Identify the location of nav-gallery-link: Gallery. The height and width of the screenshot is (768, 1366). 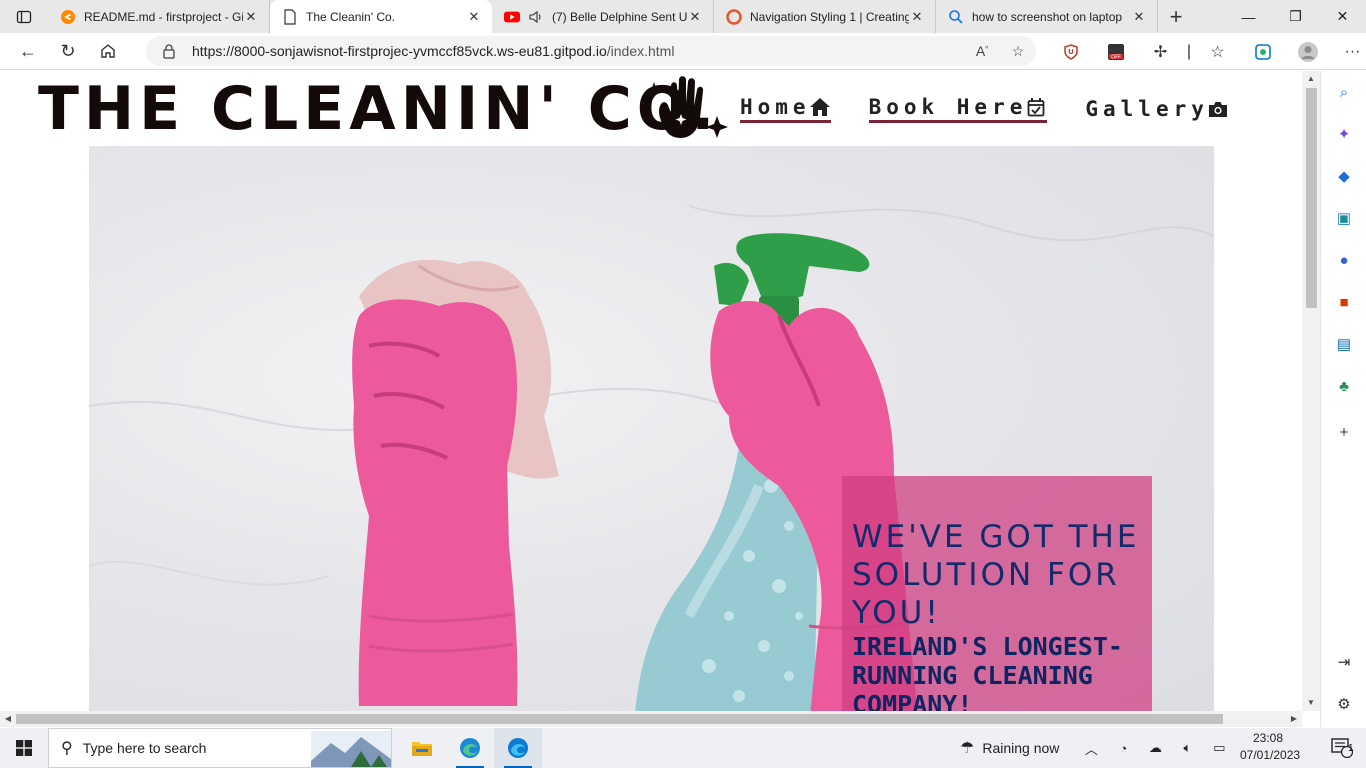
(1157, 109).